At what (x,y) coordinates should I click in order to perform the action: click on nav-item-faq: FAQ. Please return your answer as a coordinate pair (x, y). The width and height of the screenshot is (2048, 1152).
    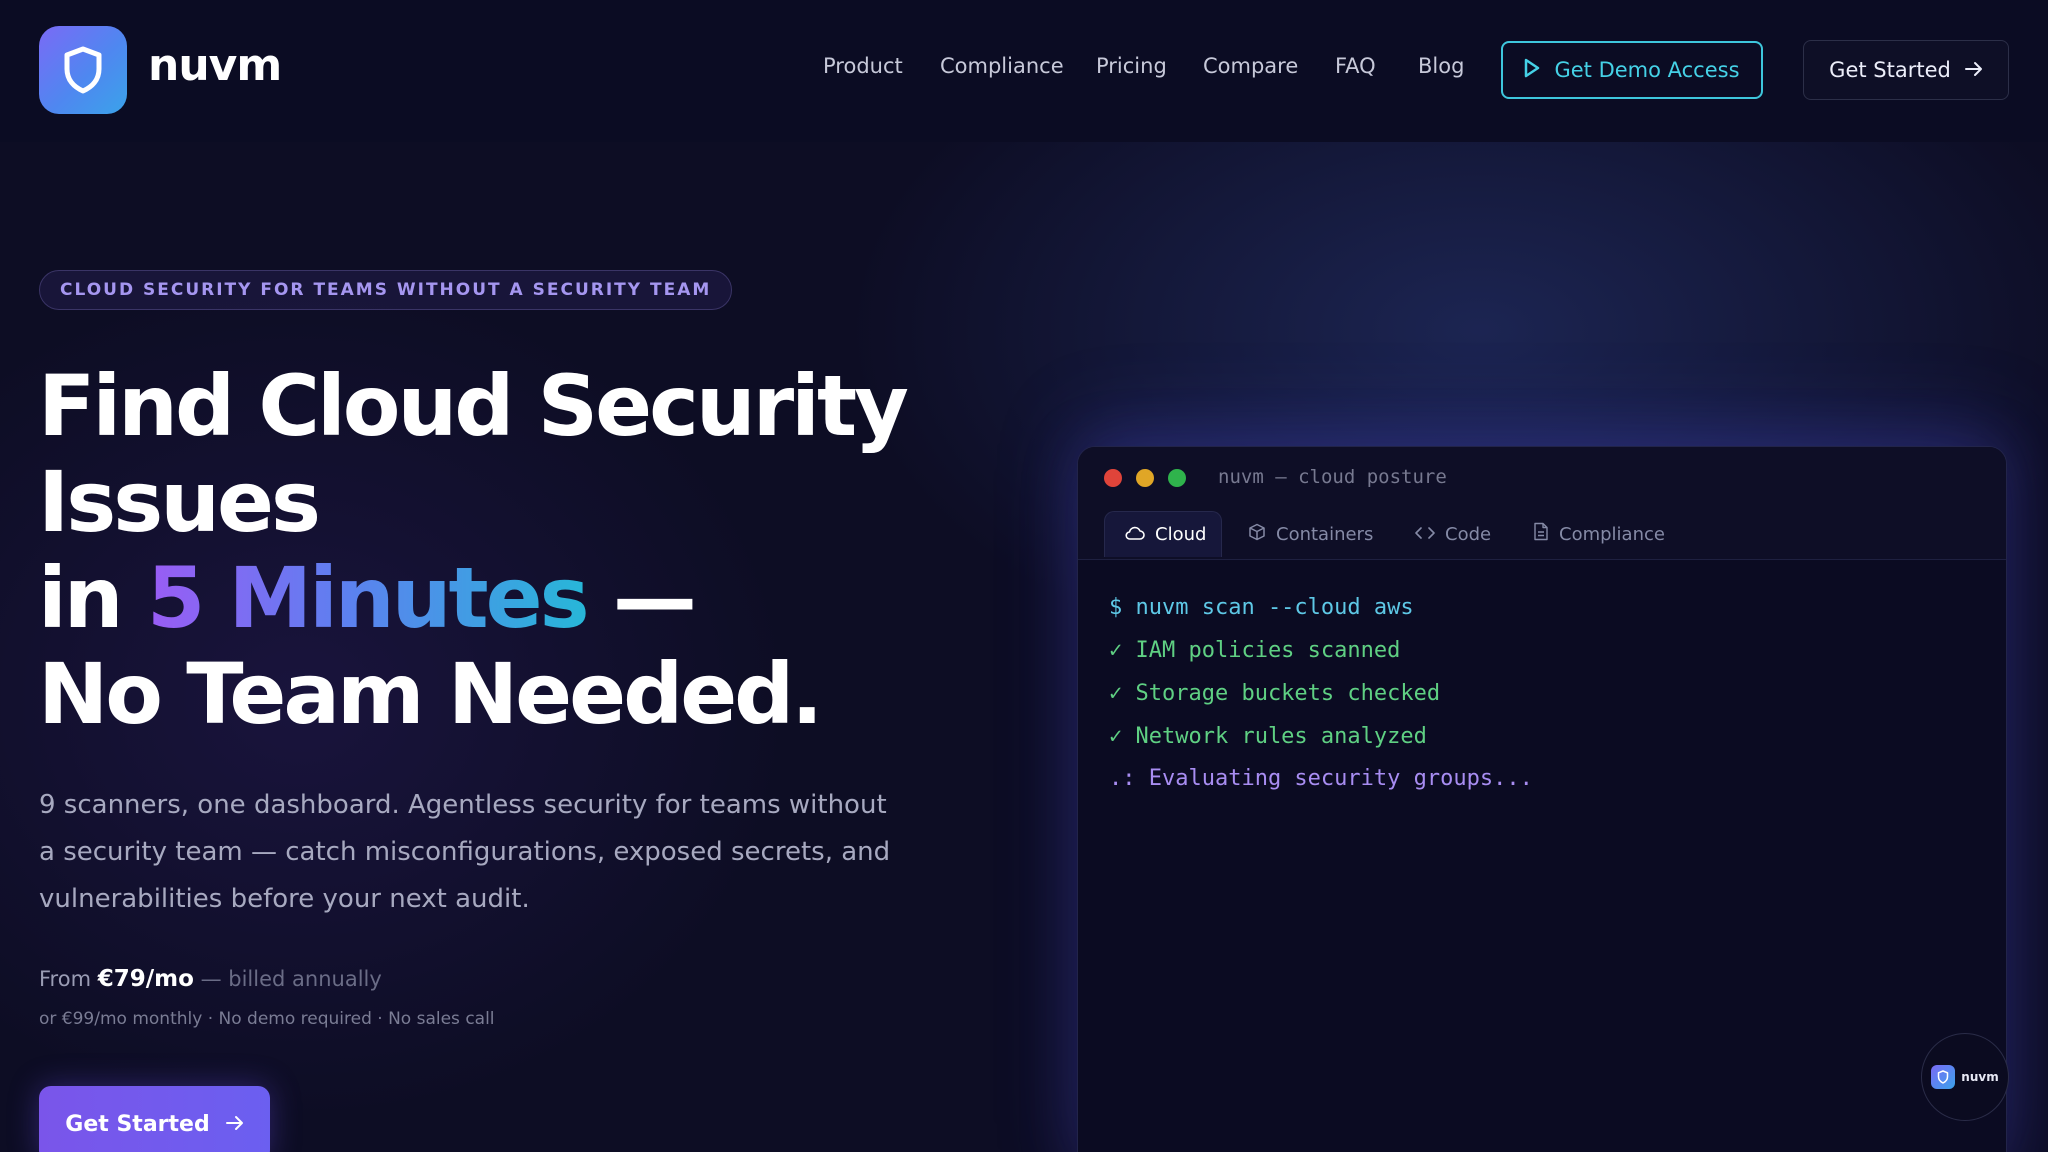
    Looking at the image, I should click on (1355, 66).